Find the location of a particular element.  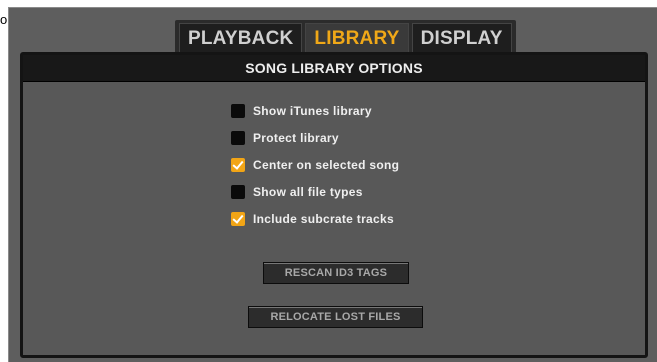

section-title: SONG LIBRARY OPTIONS is located at coordinates (334, 68).